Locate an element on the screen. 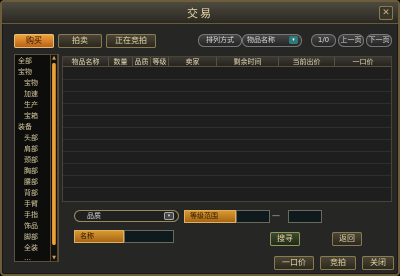 The width and height of the screenshot is (400, 276). col-remaining-time: 剩余时间 is located at coordinates (248, 62).